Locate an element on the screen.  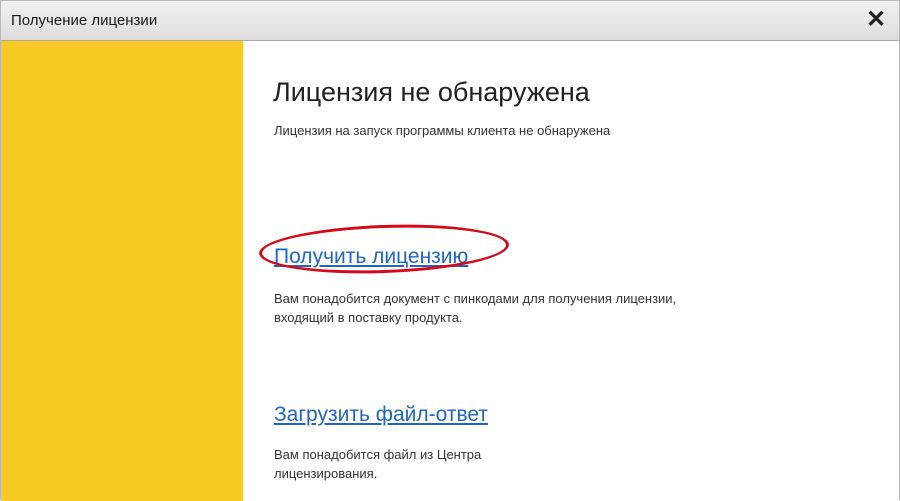
window-title: Получение лицензии is located at coordinates (84, 20).